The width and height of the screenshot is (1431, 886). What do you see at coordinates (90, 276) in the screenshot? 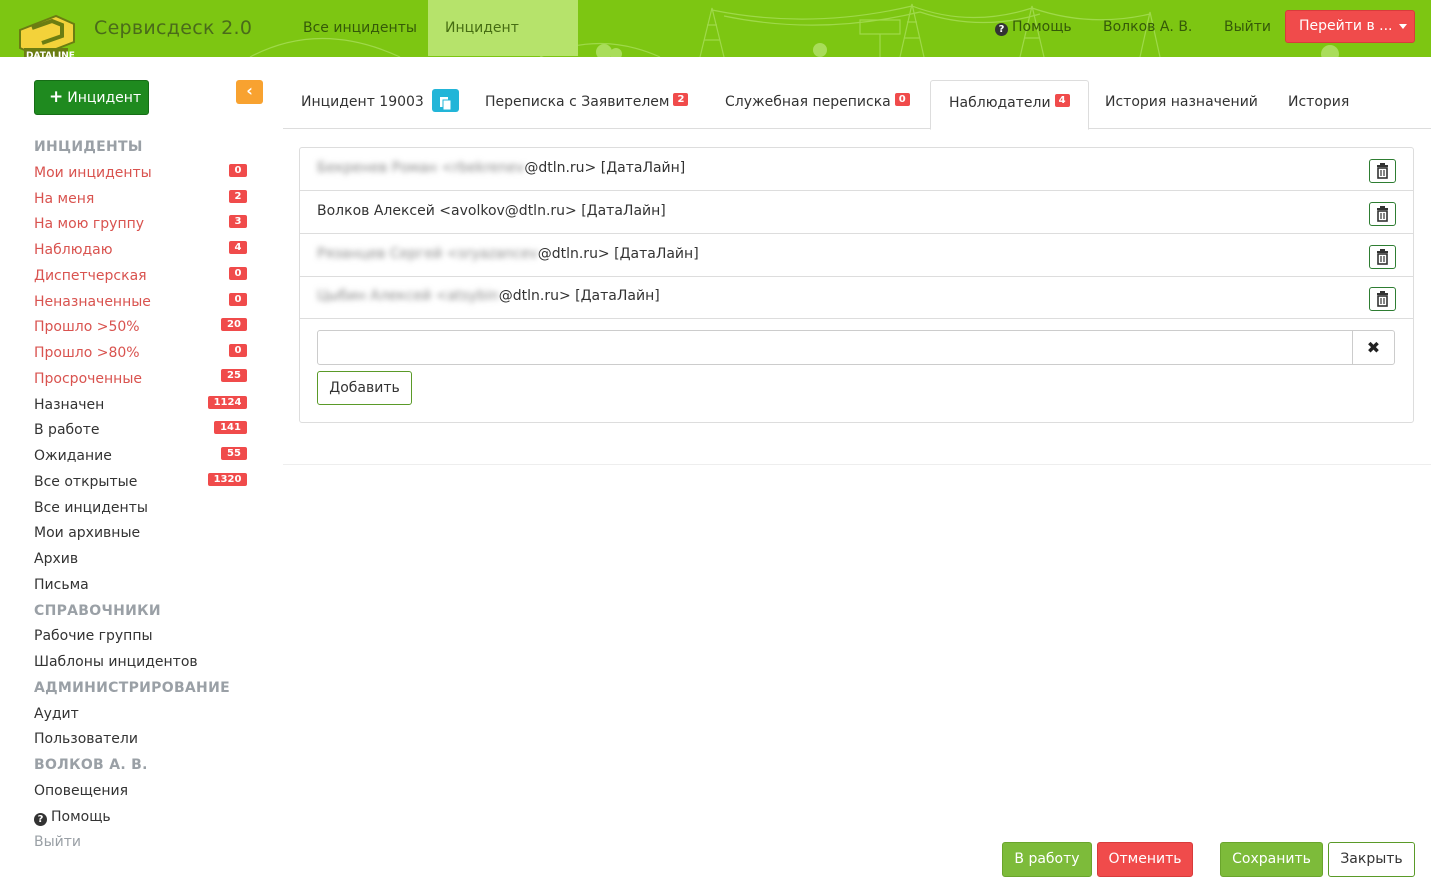
I see `sidebar-item-dispatch: Диспетчерская` at bounding box center [90, 276].